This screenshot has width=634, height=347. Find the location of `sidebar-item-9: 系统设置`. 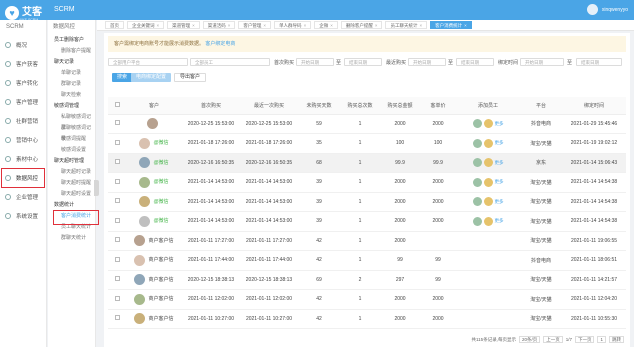

sidebar-item-9: 系统设置 is located at coordinates (23, 215).